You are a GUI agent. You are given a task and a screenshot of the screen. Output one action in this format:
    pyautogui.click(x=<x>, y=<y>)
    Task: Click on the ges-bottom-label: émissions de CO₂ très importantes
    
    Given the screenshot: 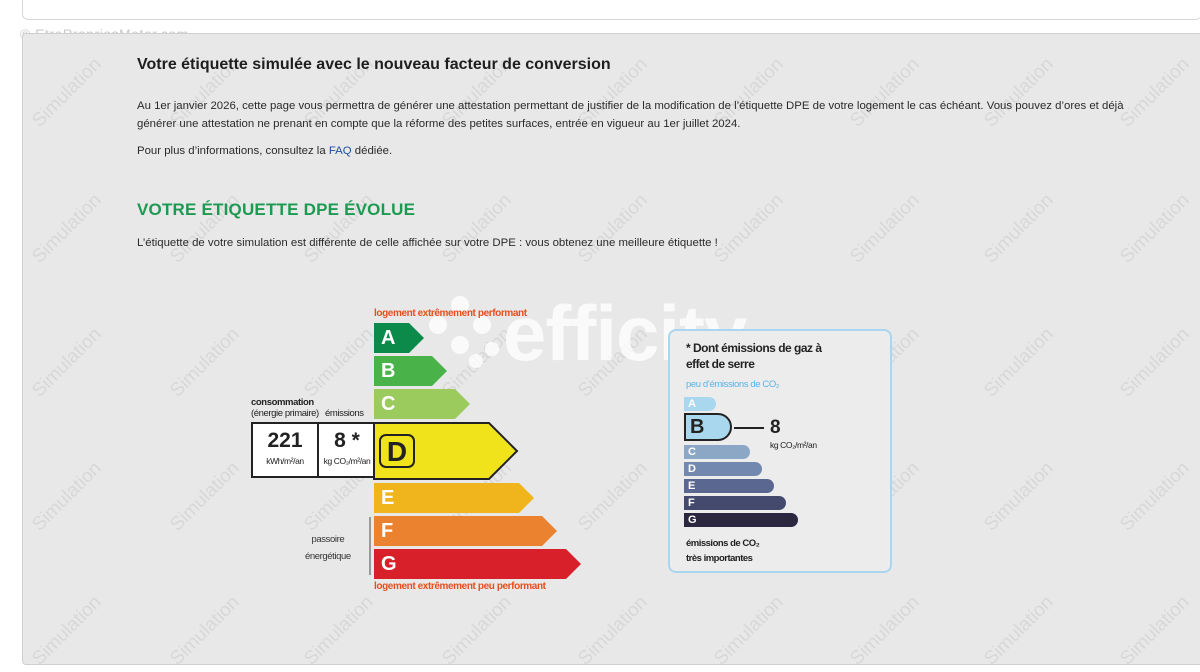 What is the action you would take?
    pyautogui.click(x=723, y=551)
    